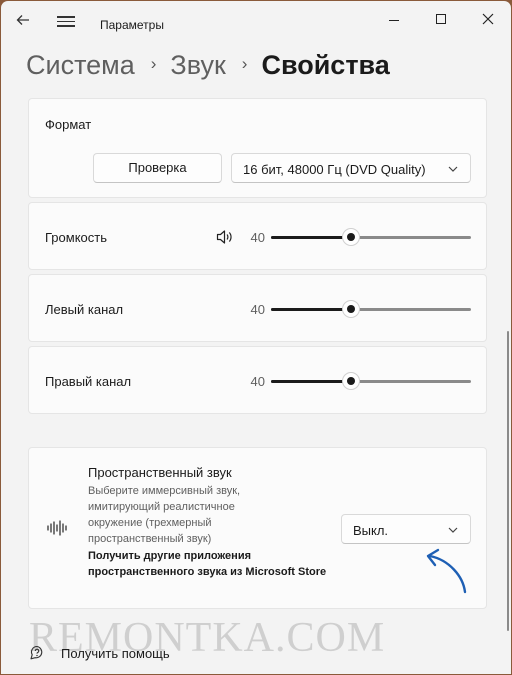  What do you see at coordinates (157, 168) in the screenshot?
I see `test-button: Проверка` at bounding box center [157, 168].